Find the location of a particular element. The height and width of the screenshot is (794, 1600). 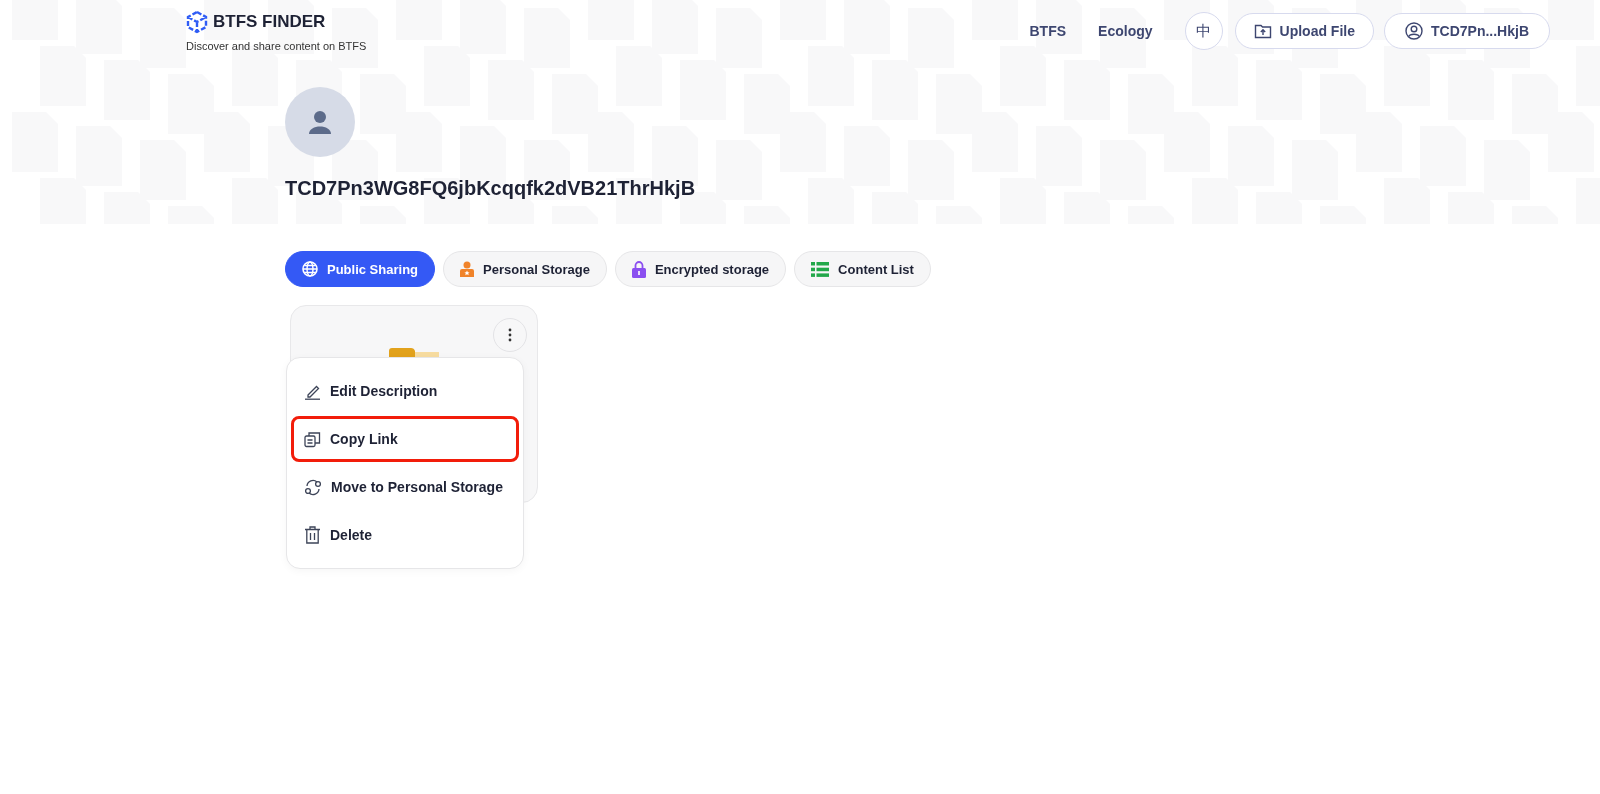

user-icon is located at coordinates (1414, 31).